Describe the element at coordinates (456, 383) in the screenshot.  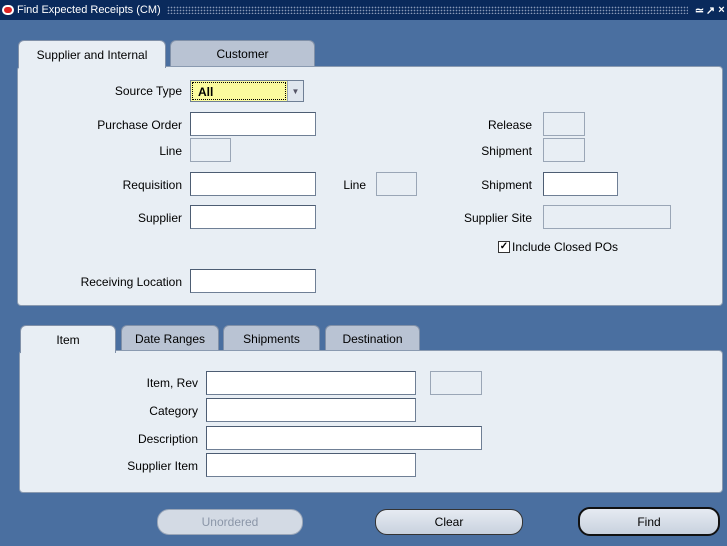
I see `revision-field` at that location.